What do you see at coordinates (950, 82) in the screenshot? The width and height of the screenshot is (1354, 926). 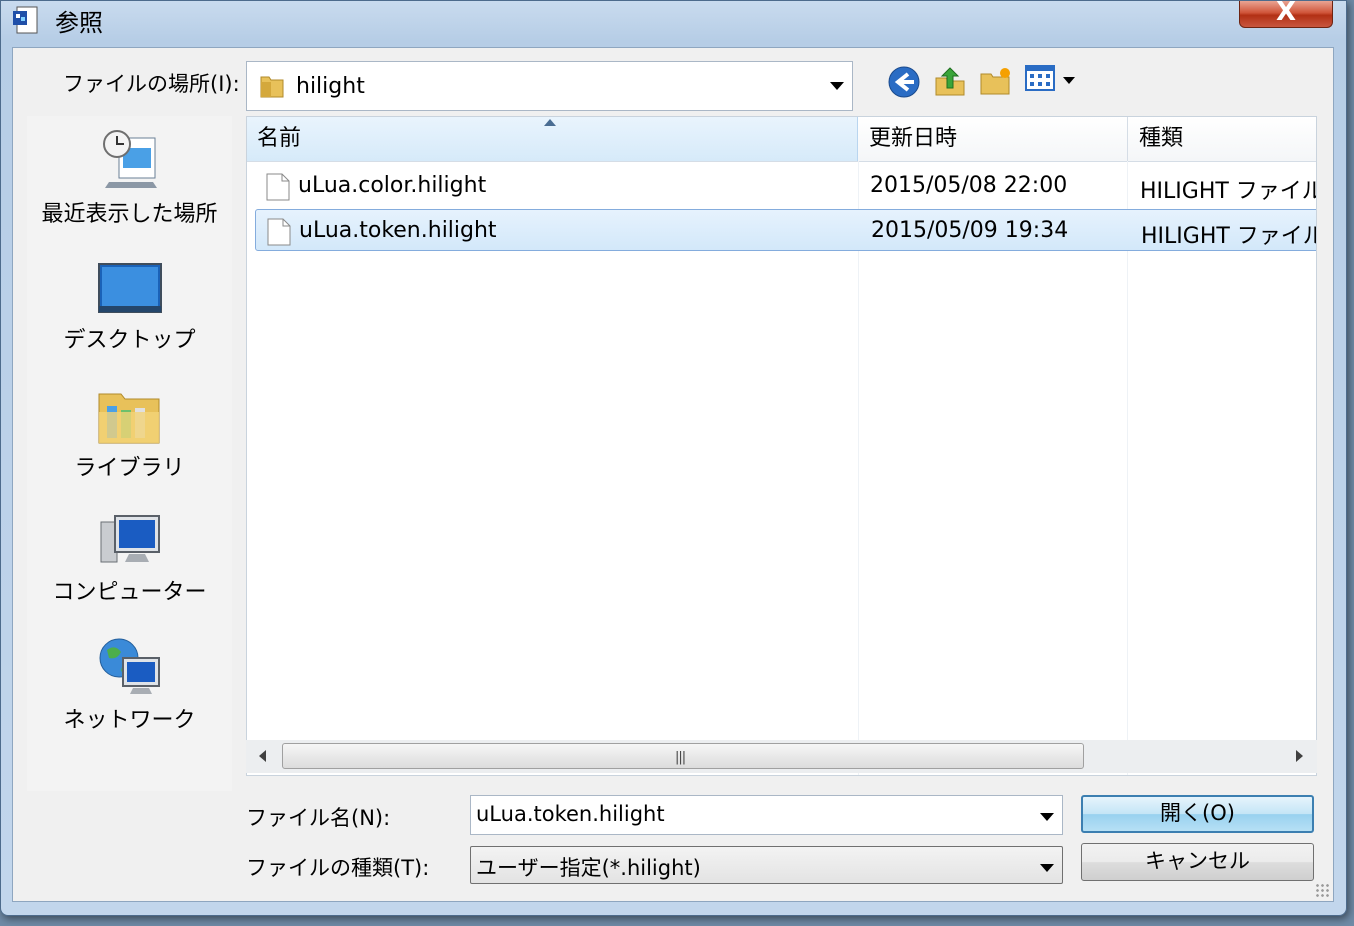 I see `up-folder-icon` at bounding box center [950, 82].